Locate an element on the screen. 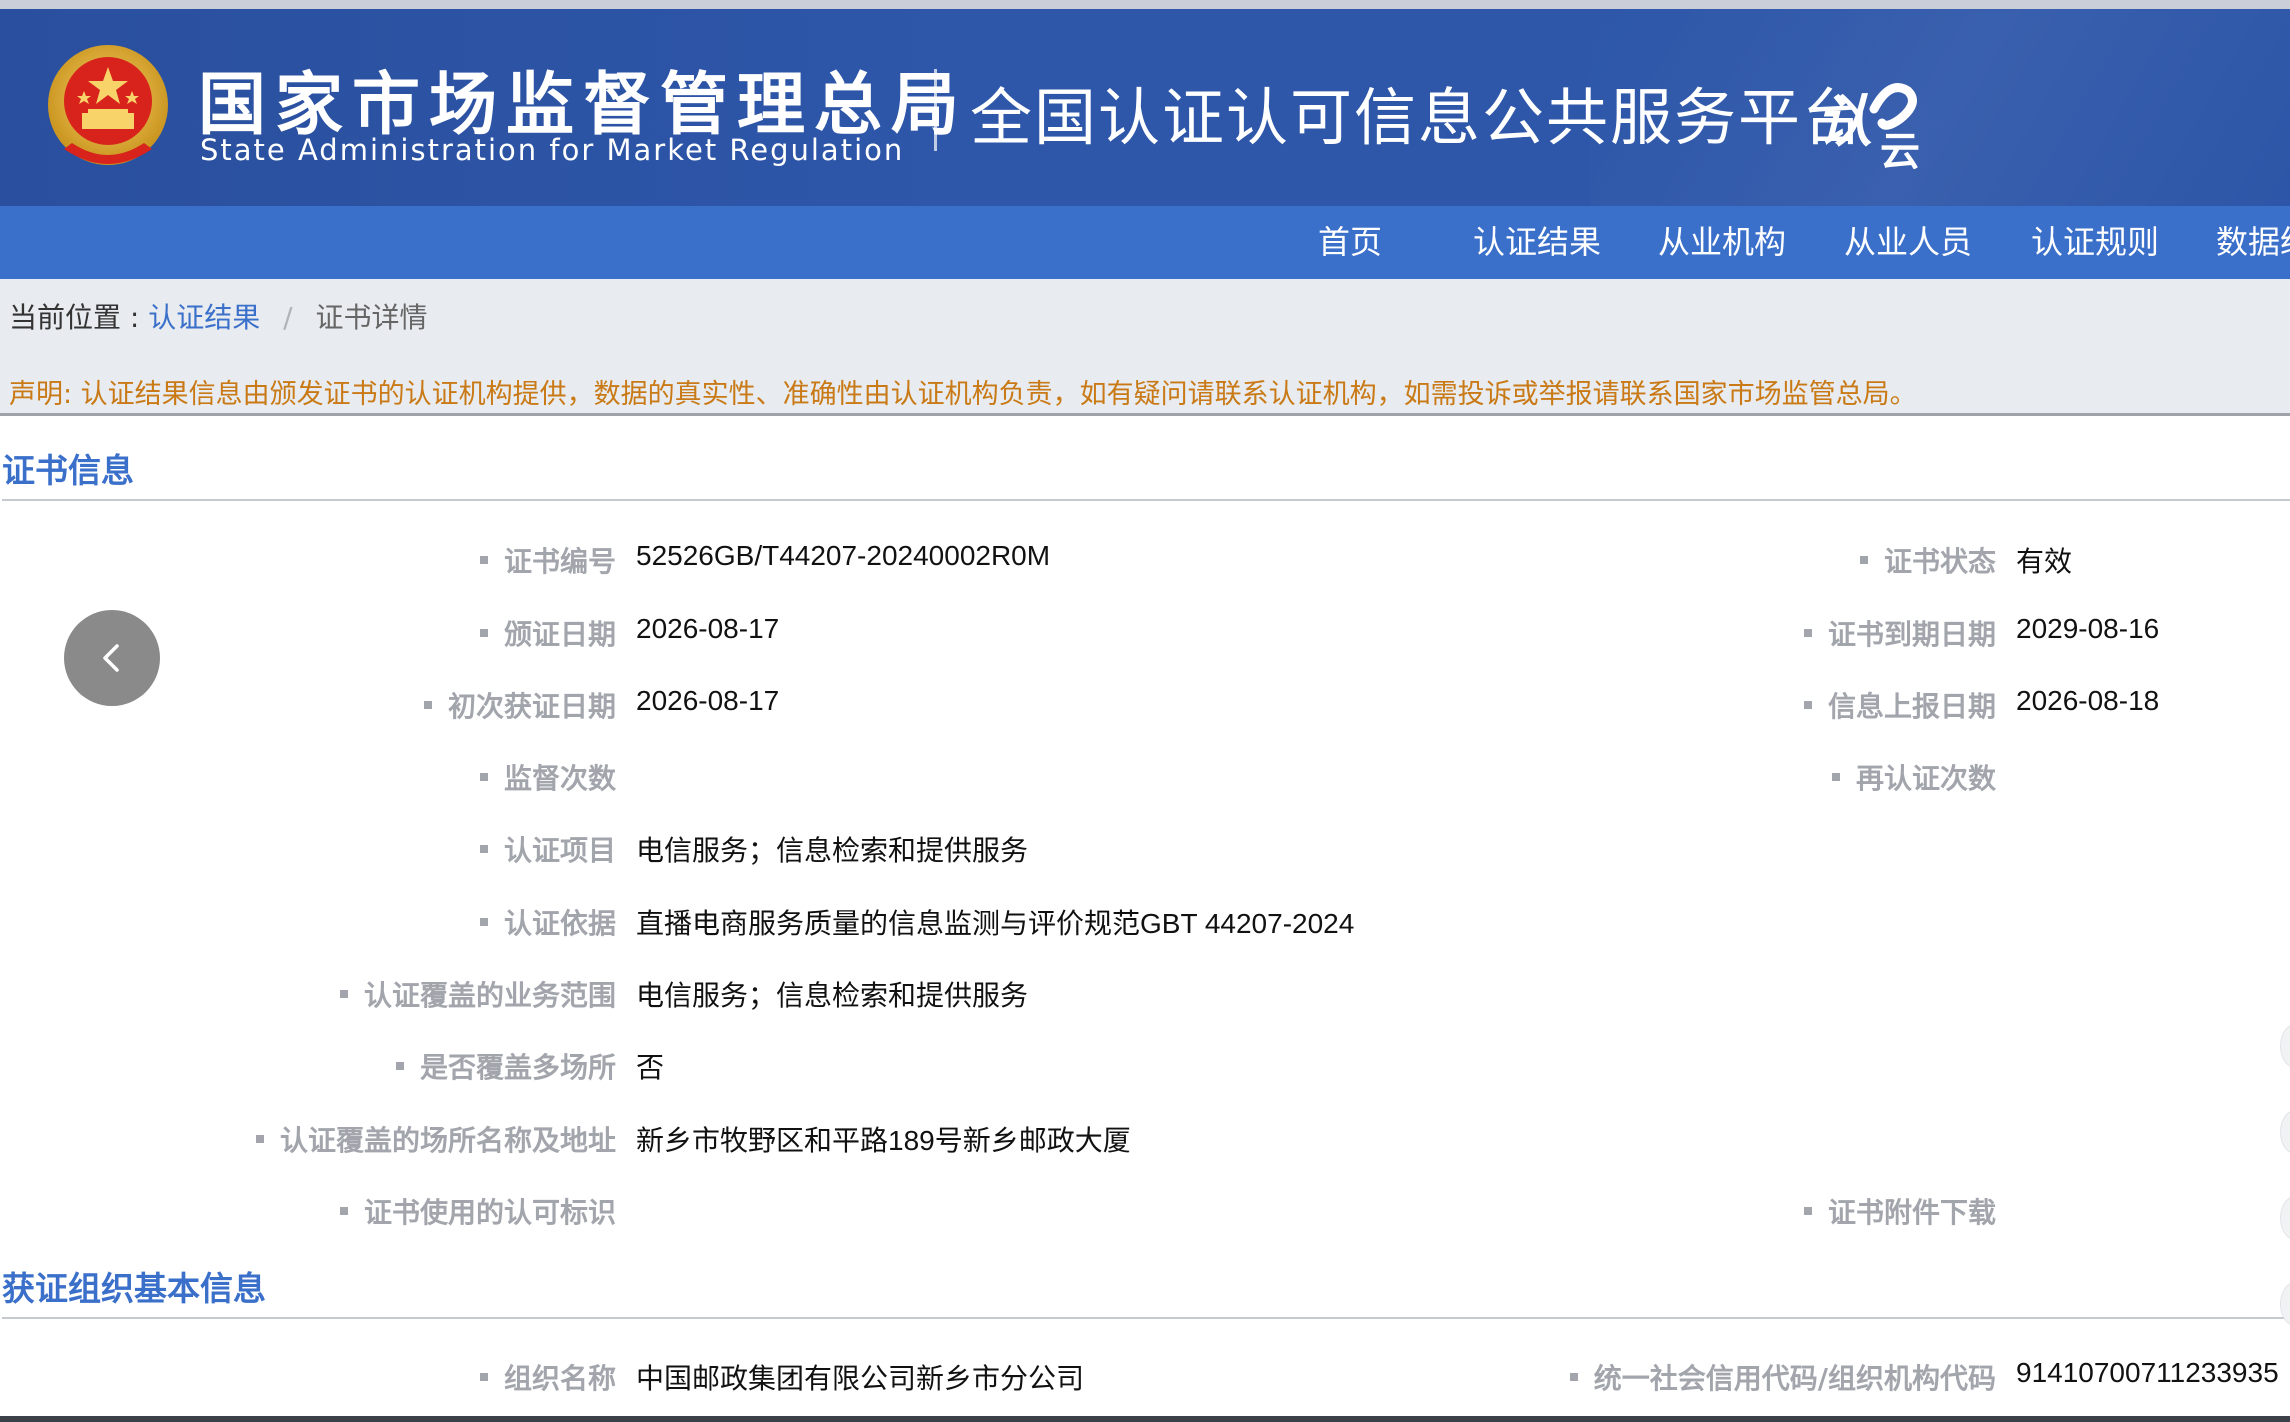 Image resolution: width=2290 pixels, height=1422 pixels. label-credit-code: 统一社会信用代码/组织机构代码 is located at coordinates (1783, 1377).